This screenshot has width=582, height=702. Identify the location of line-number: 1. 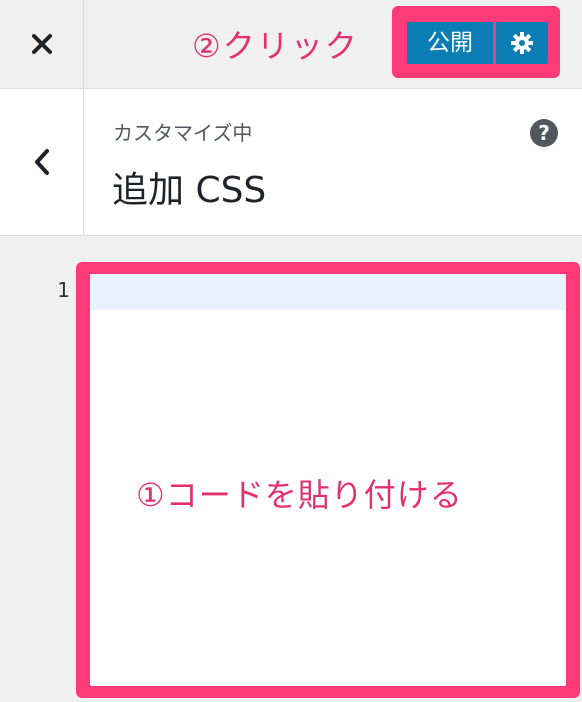
(63, 290).